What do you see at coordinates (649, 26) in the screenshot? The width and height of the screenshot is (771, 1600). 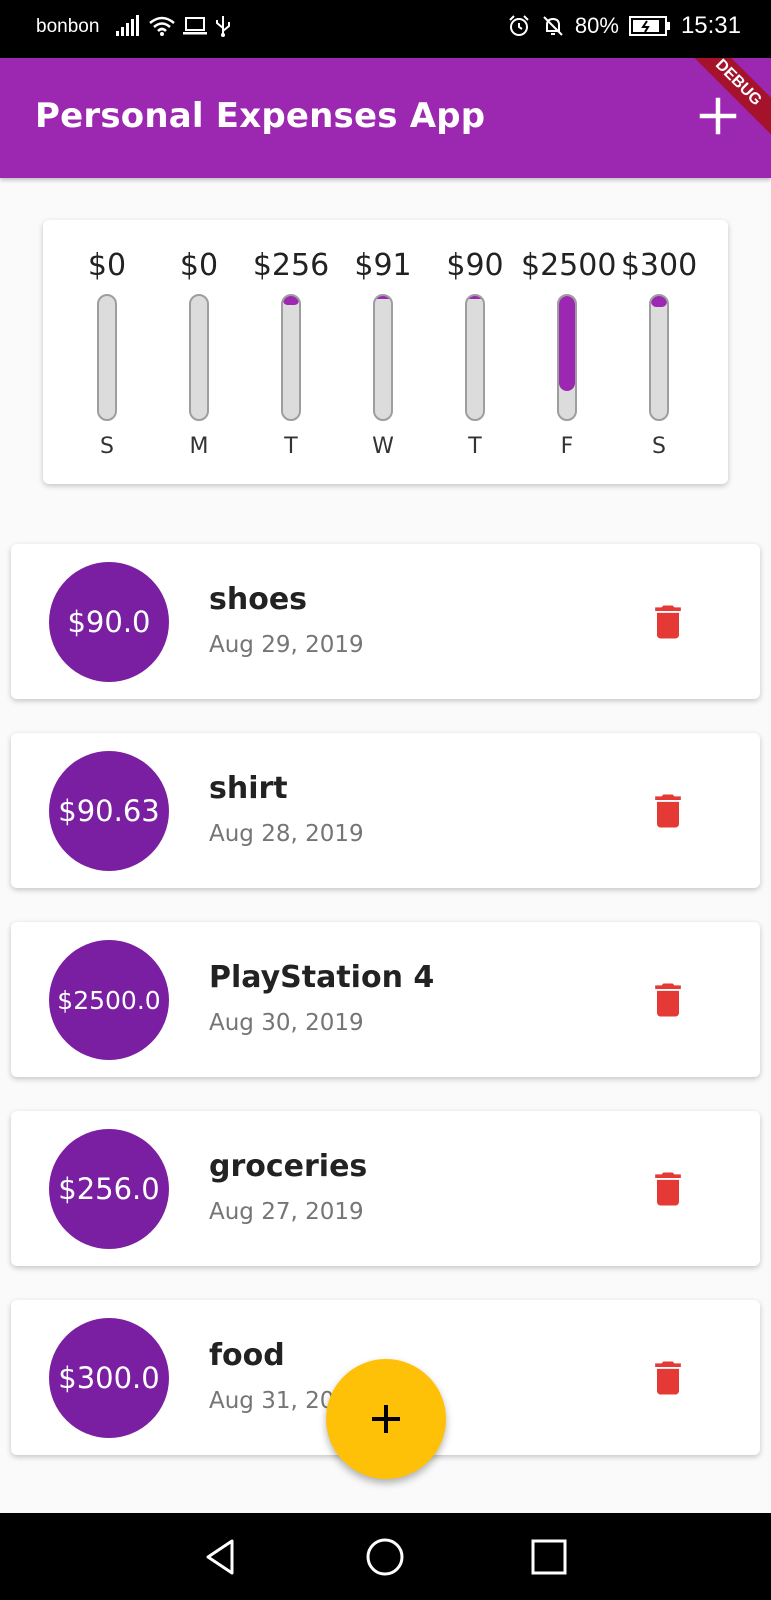 I see `battery-charging-icon` at bounding box center [649, 26].